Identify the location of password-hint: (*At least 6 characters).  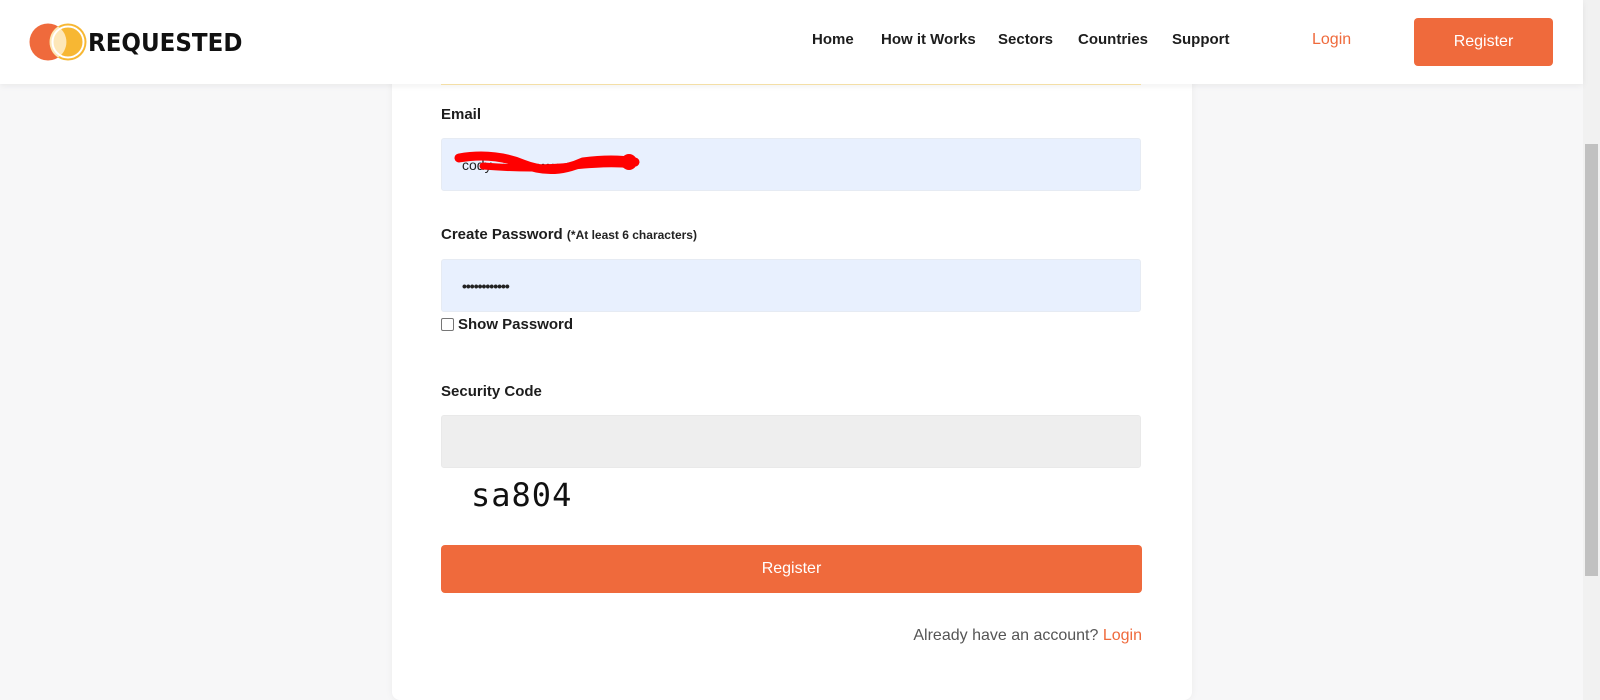
(631, 235).